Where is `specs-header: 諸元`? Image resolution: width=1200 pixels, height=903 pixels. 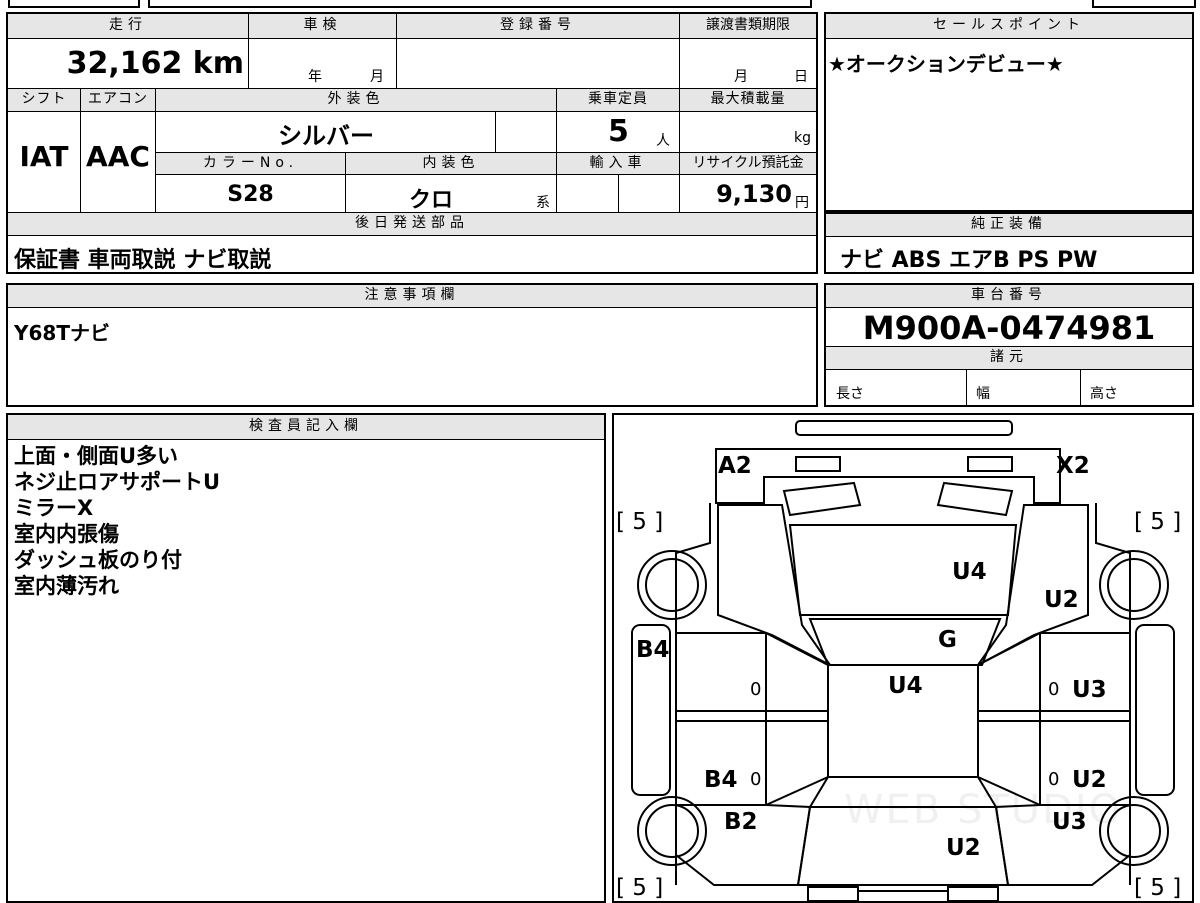
specs-header: 諸元 is located at coordinates (1009, 358).